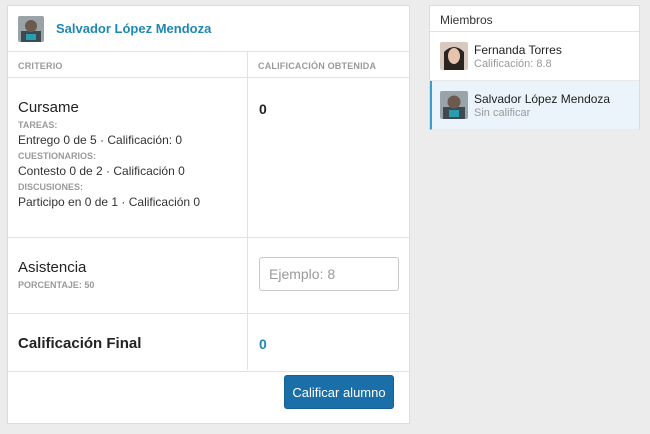  I want to click on member-name: Fernanda Torres, so click(518, 49).